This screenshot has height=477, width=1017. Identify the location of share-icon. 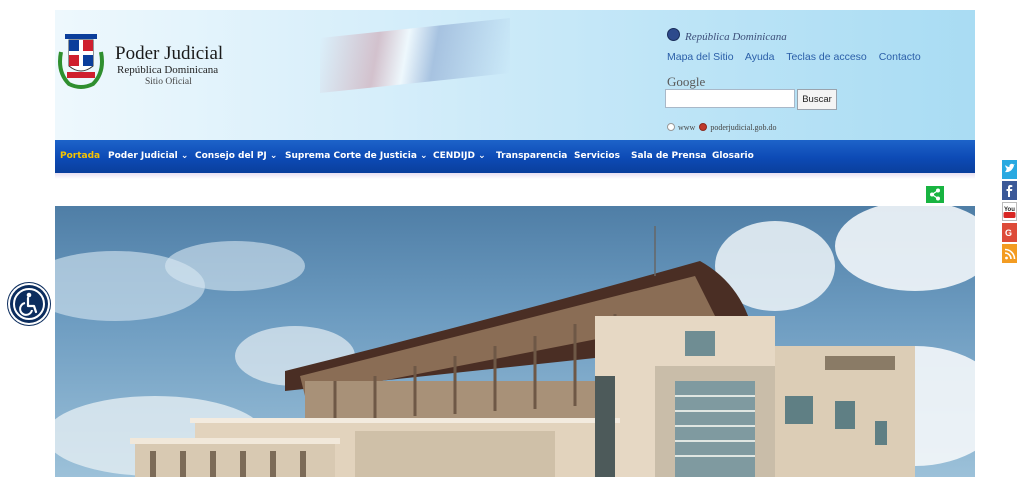
(935, 194).